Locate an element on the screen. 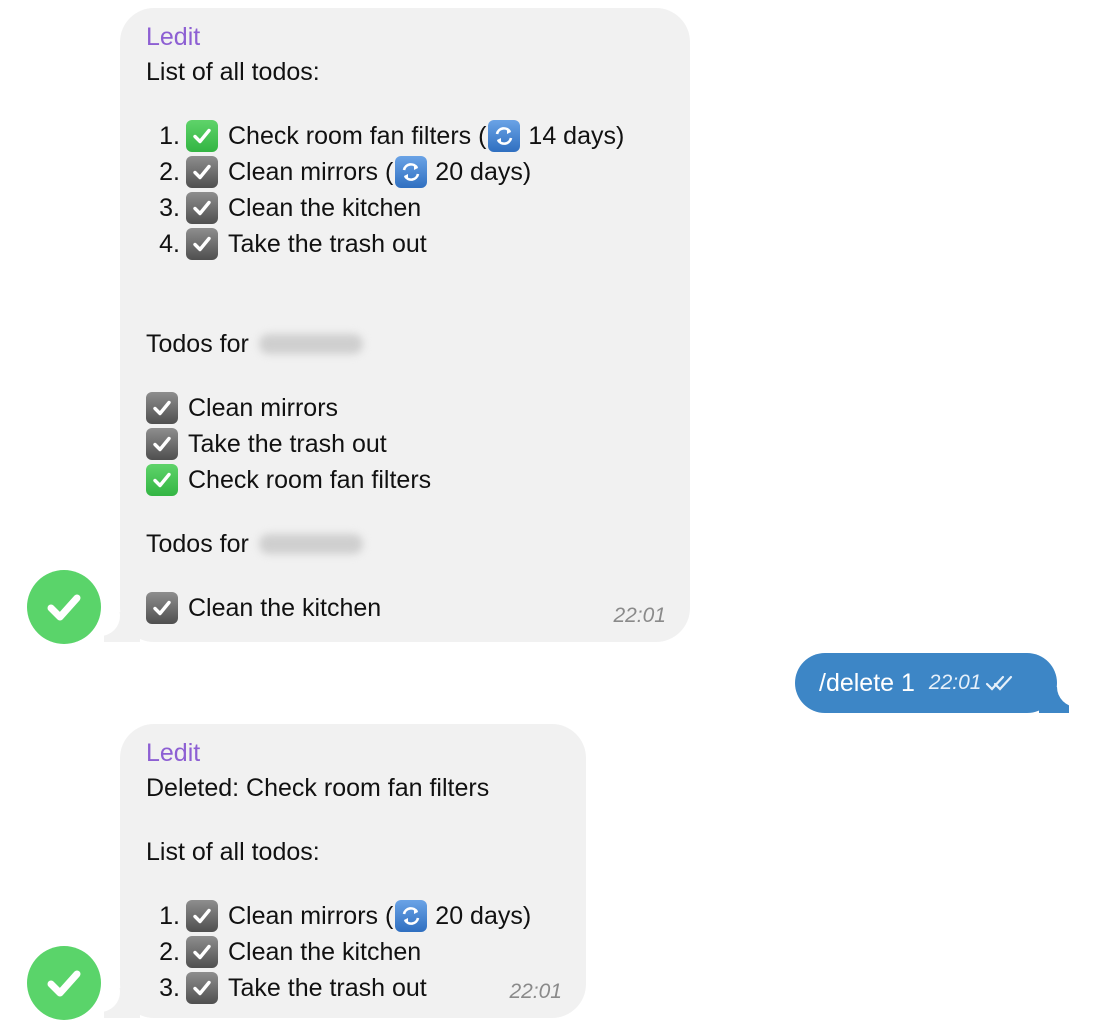 The height and width of the screenshot is (1026, 1108). list-item: 3. Clean the kitchen is located at coordinates (406, 208).